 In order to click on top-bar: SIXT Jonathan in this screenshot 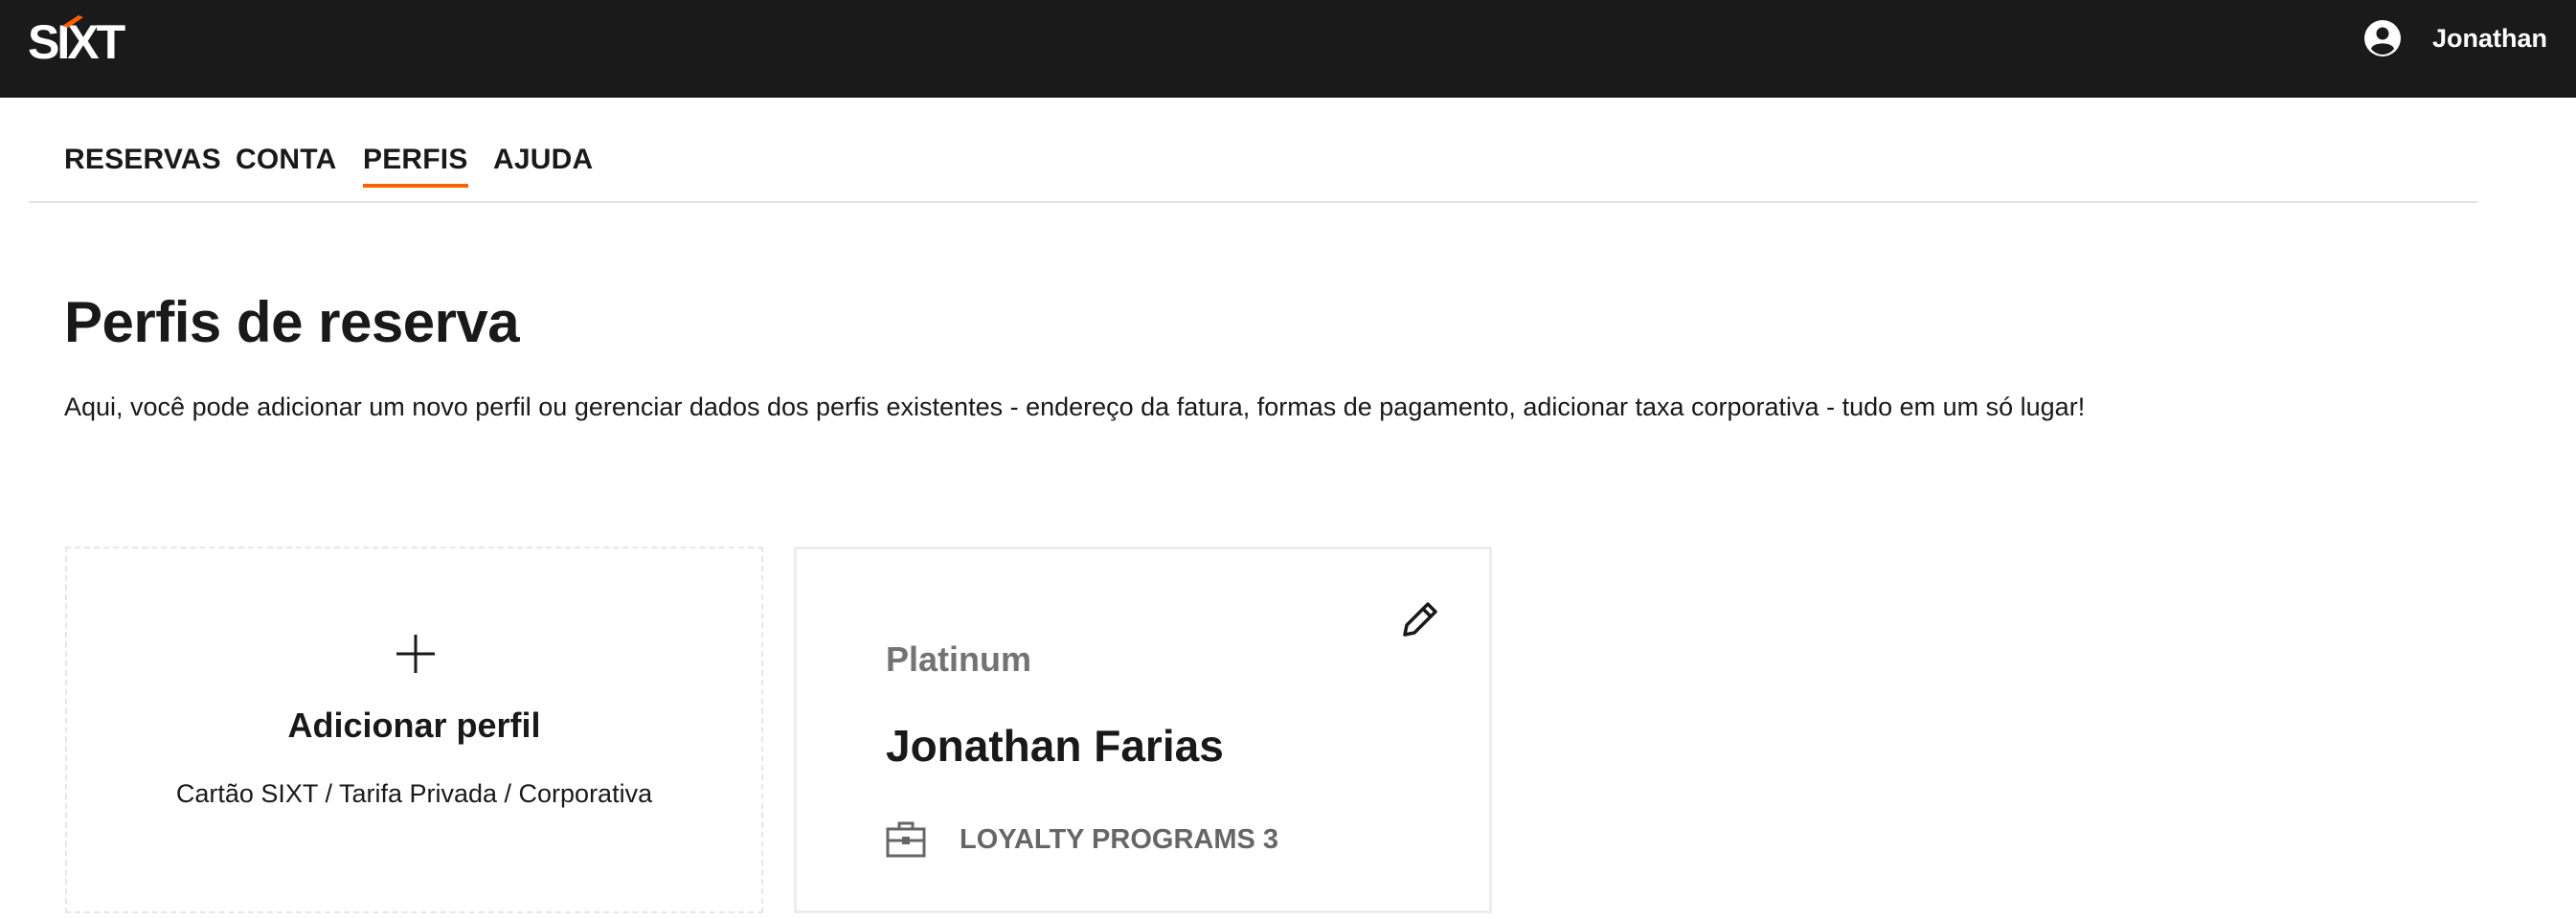, I will do `click(1288, 49)`.